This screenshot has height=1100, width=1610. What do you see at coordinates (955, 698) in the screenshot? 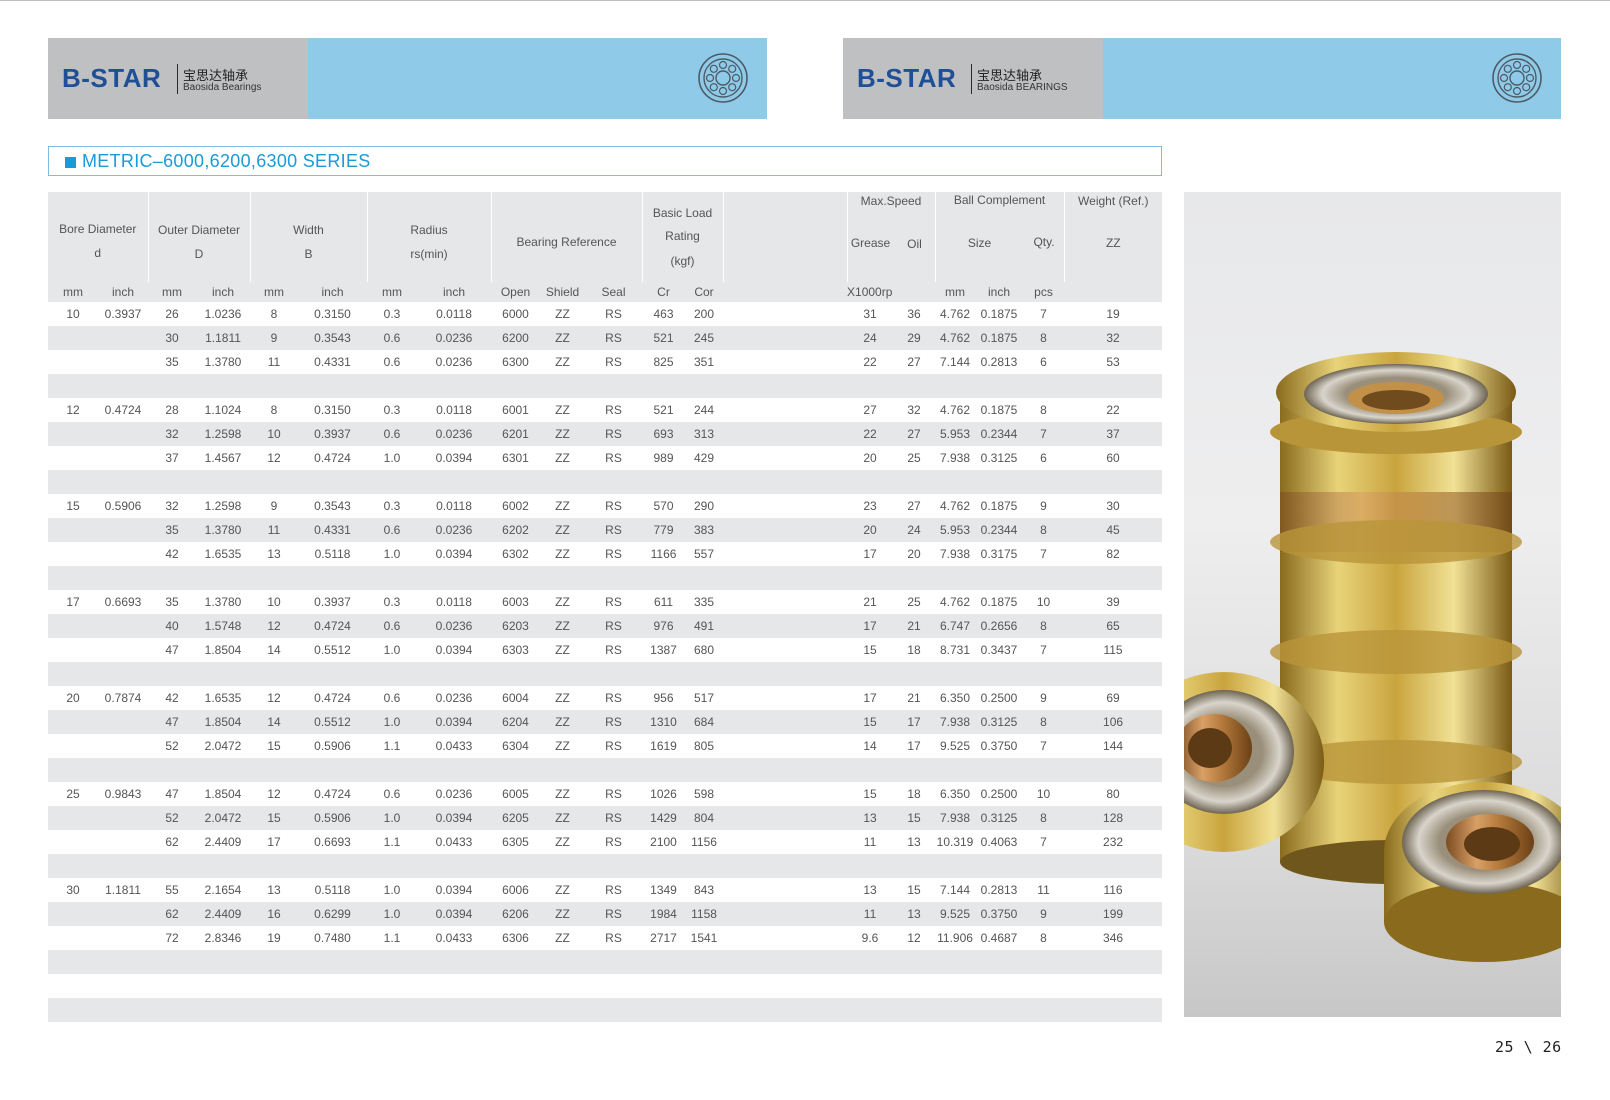
I see `table-cell: 6.350` at bounding box center [955, 698].